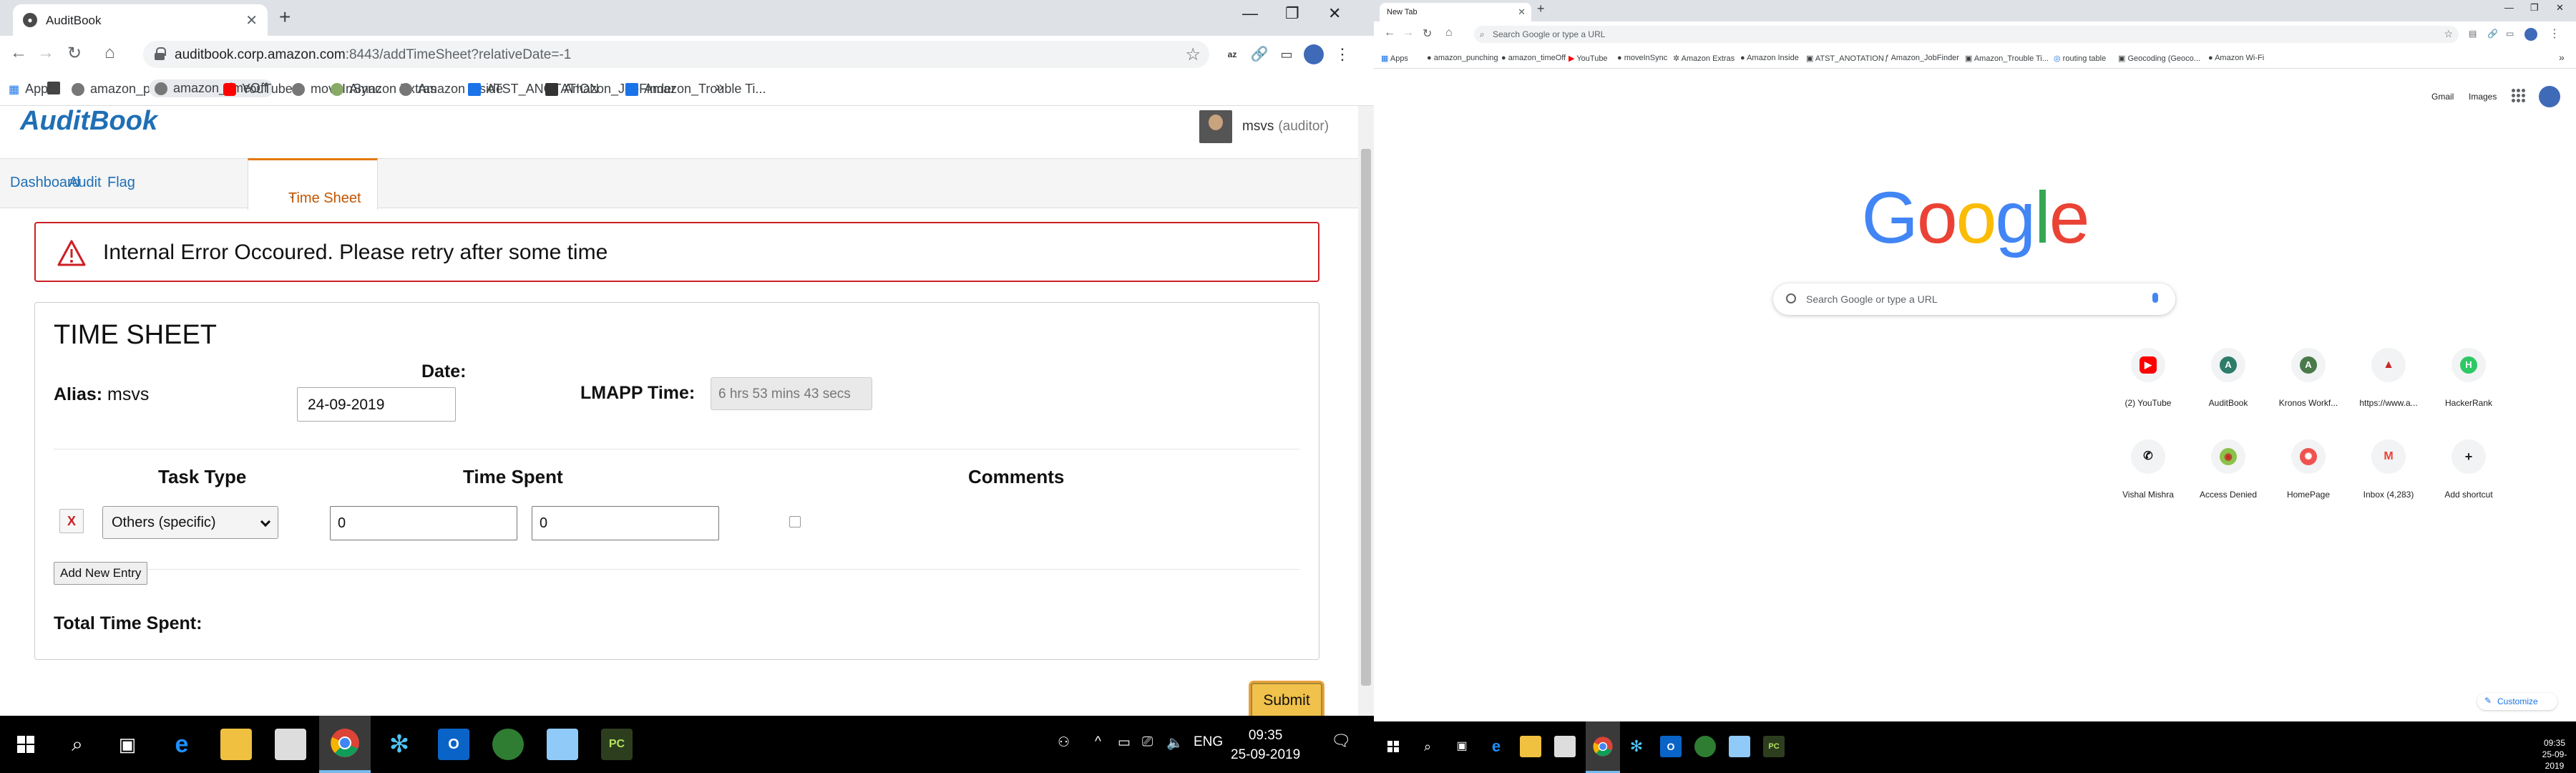 Image resolution: width=2576 pixels, height=773 pixels. What do you see at coordinates (719, 87) in the screenshot?
I see `more-bookmarks-icon: »` at bounding box center [719, 87].